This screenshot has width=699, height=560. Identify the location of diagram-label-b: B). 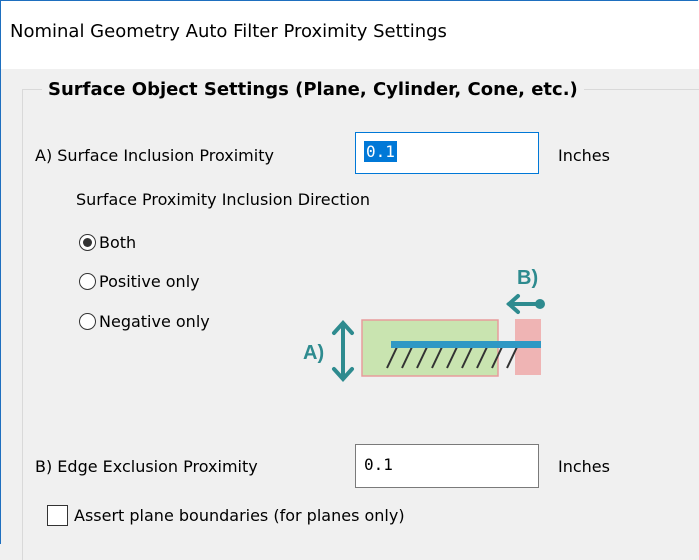
(527, 278).